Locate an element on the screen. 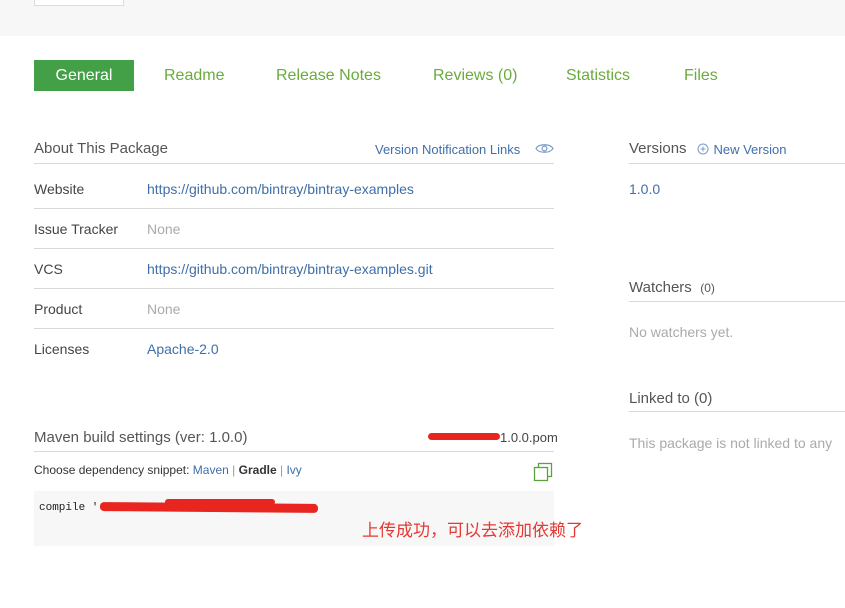 Image resolution: width=845 pixels, height=608 pixels. tab-reviews: Reviews (0) is located at coordinates (475, 75).